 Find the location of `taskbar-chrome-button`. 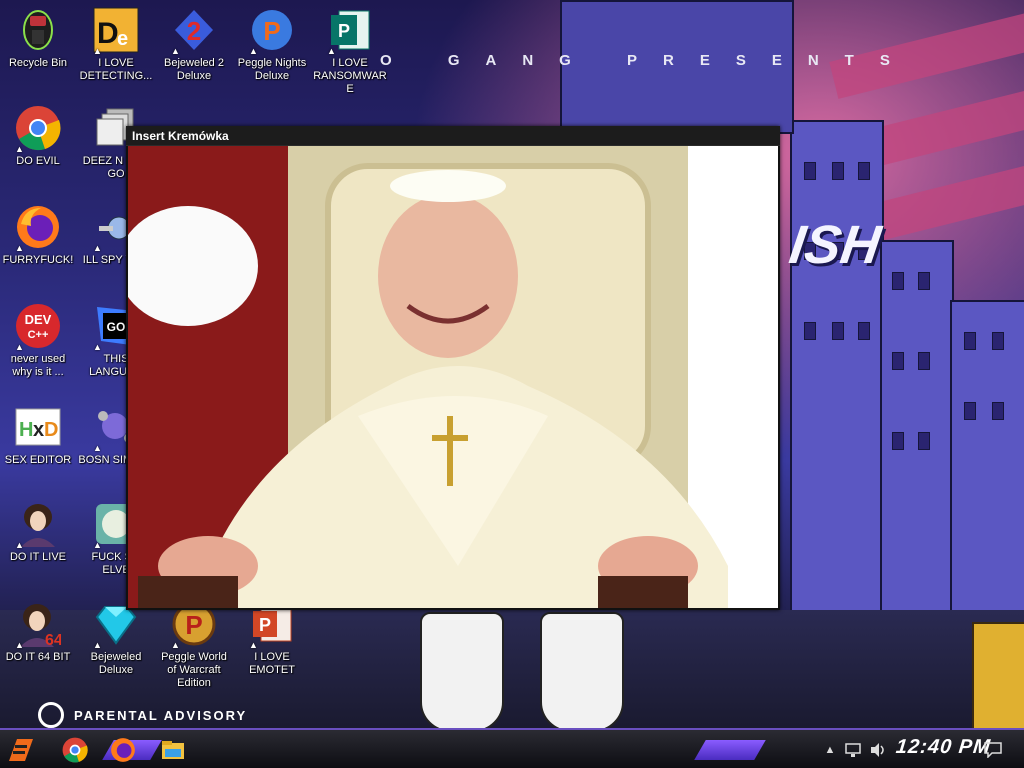

taskbar-chrome-button is located at coordinates (75, 750).